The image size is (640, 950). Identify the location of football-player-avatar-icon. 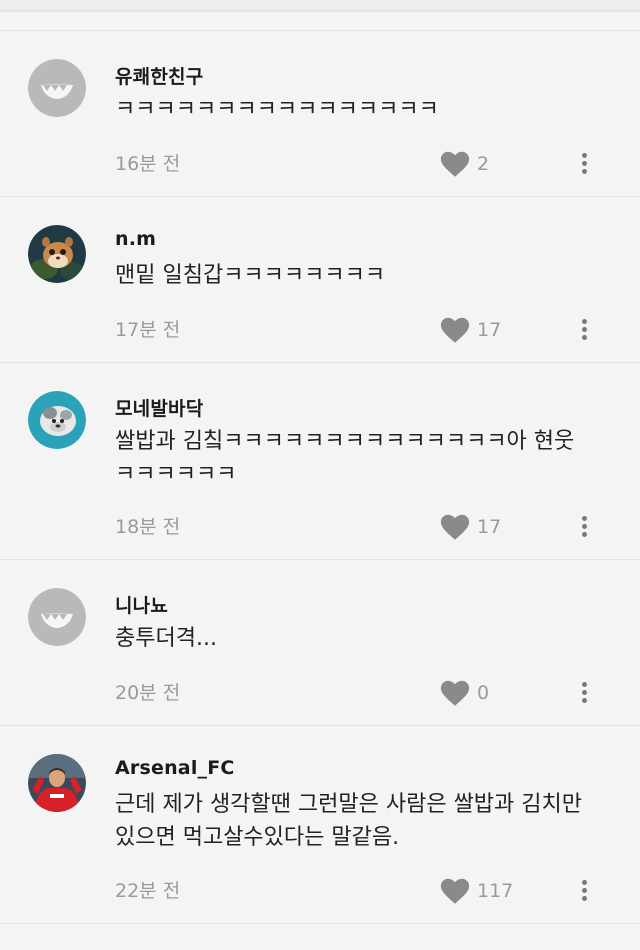
(57, 783).